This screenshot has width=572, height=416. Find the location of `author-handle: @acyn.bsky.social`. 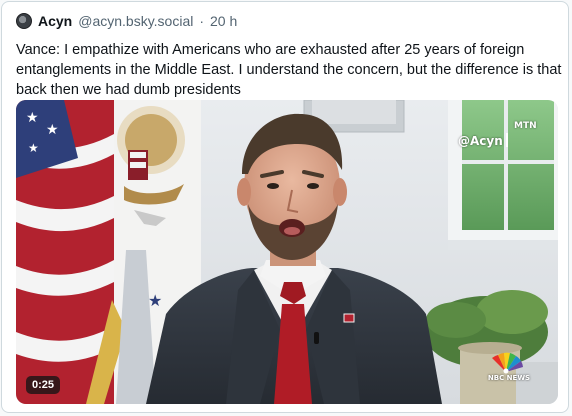

author-handle: @acyn.bsky.social is located at coordinates (135, 21).